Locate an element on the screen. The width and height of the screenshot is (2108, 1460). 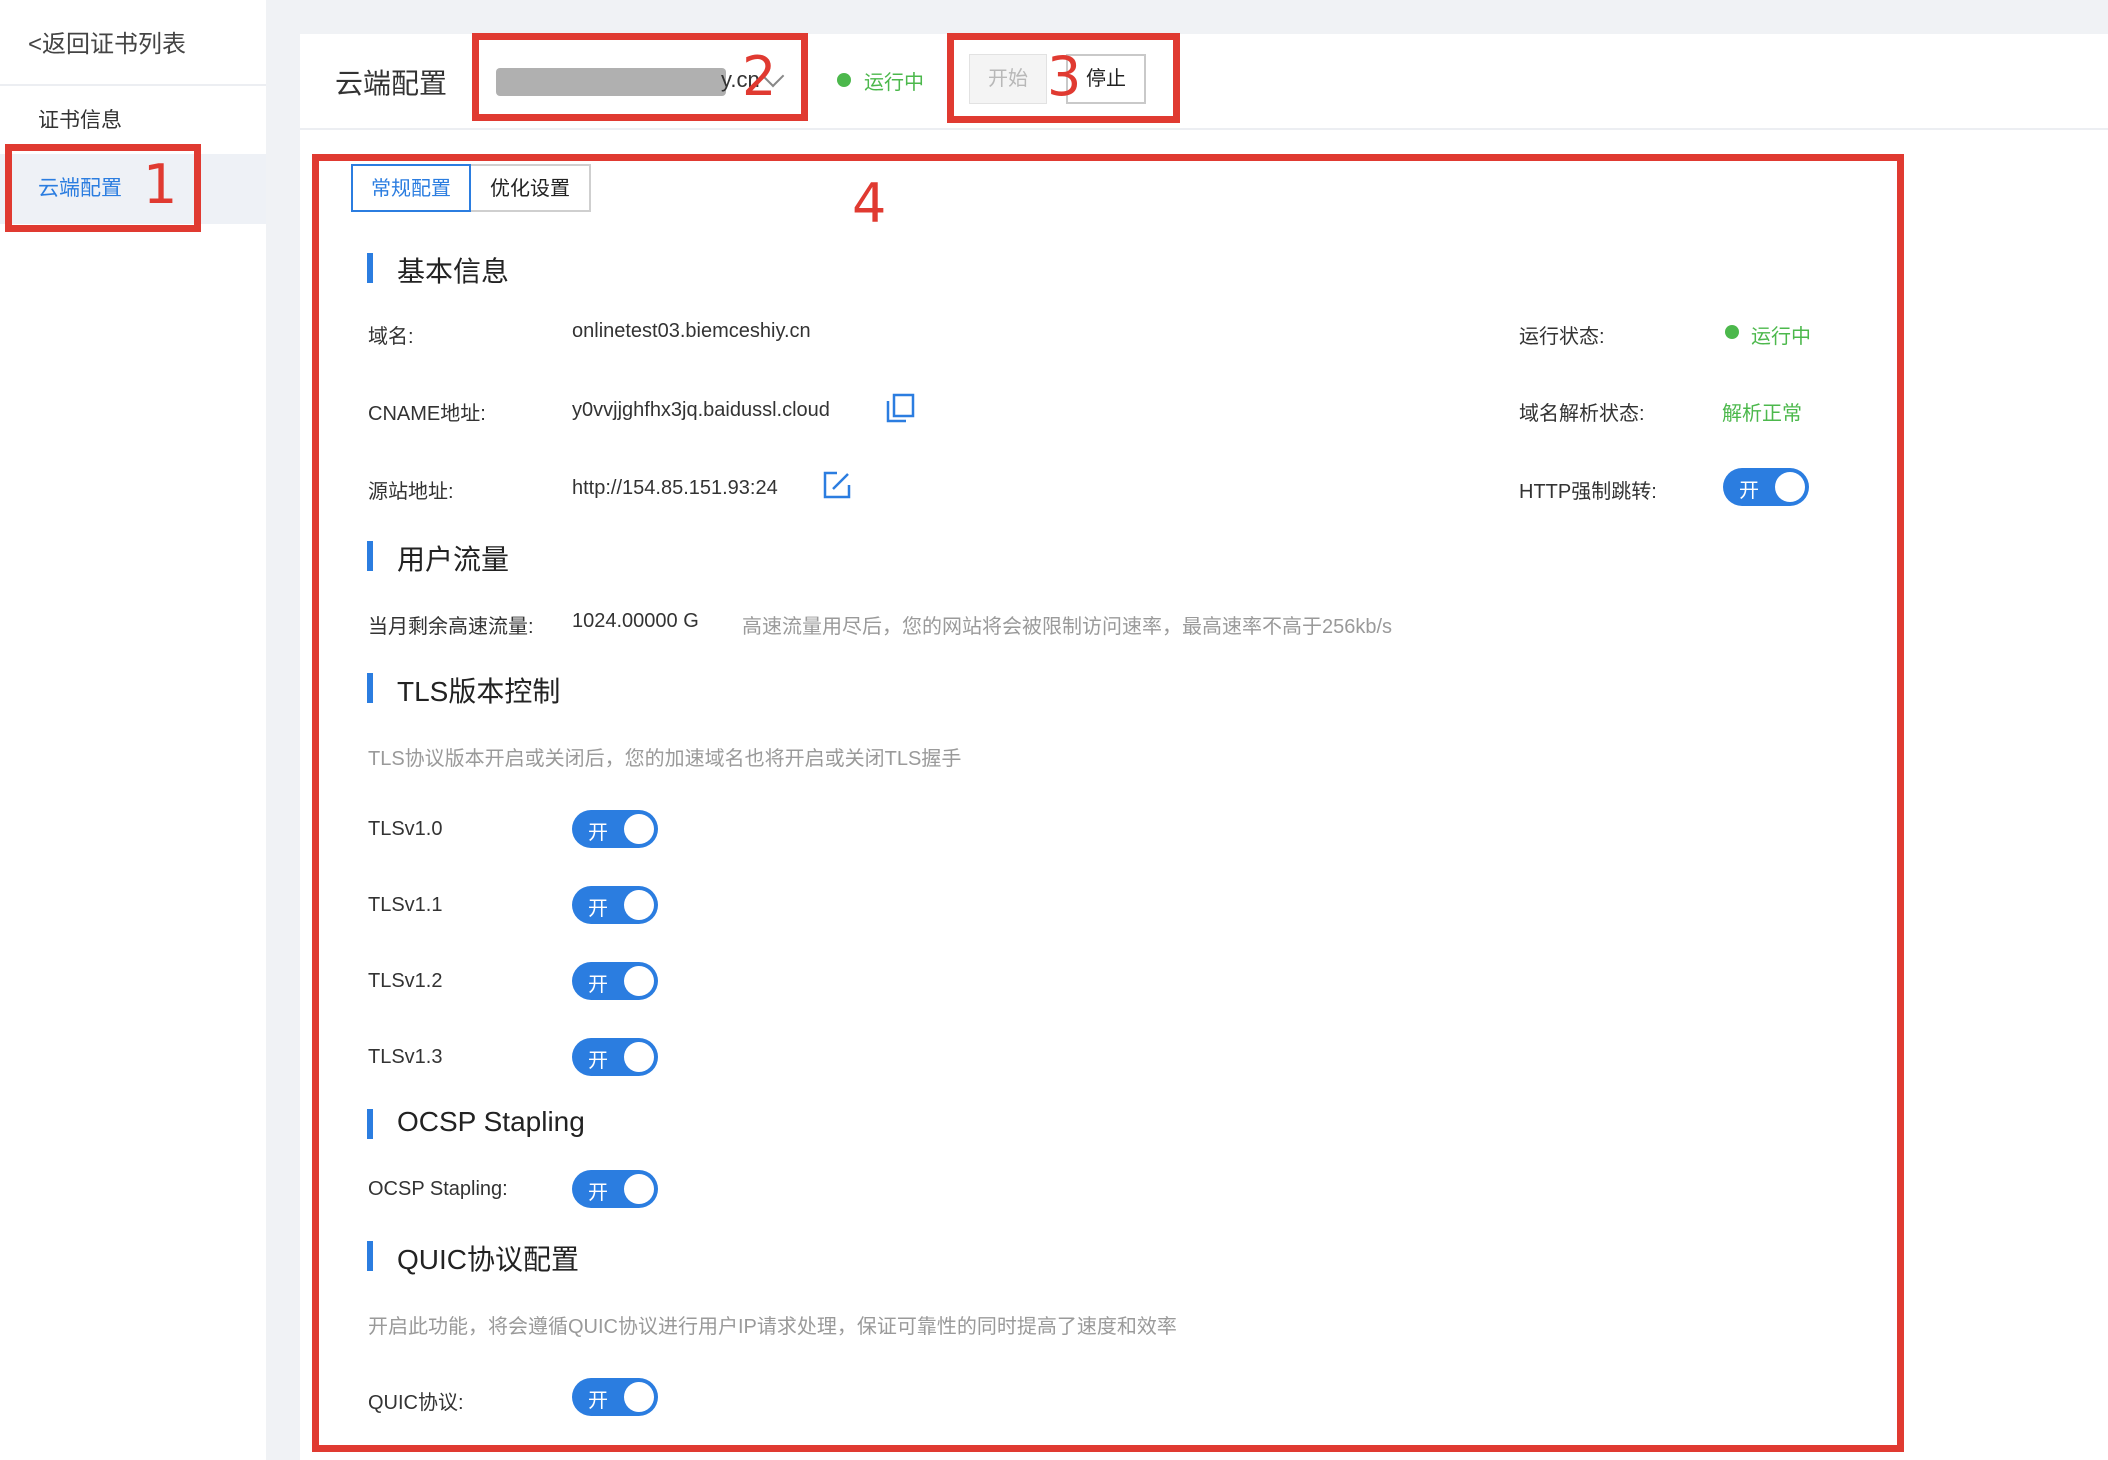
page-title: 云端配置 is located at coordinates (391, 83).